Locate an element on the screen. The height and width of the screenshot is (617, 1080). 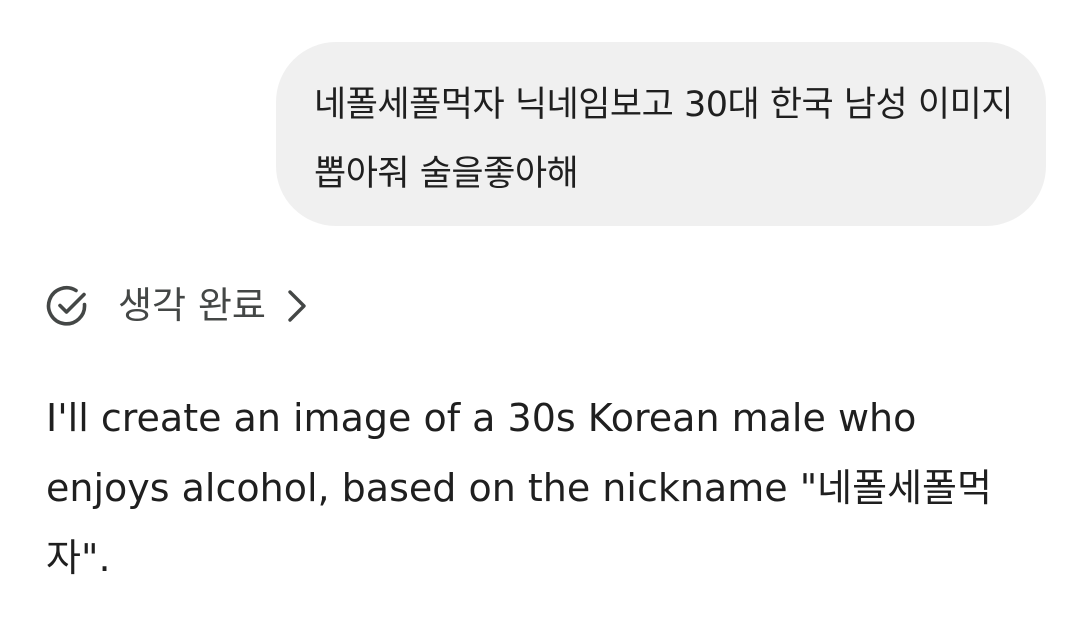
thinking-label: 생각 완료 is located at coordinates (192, 305).